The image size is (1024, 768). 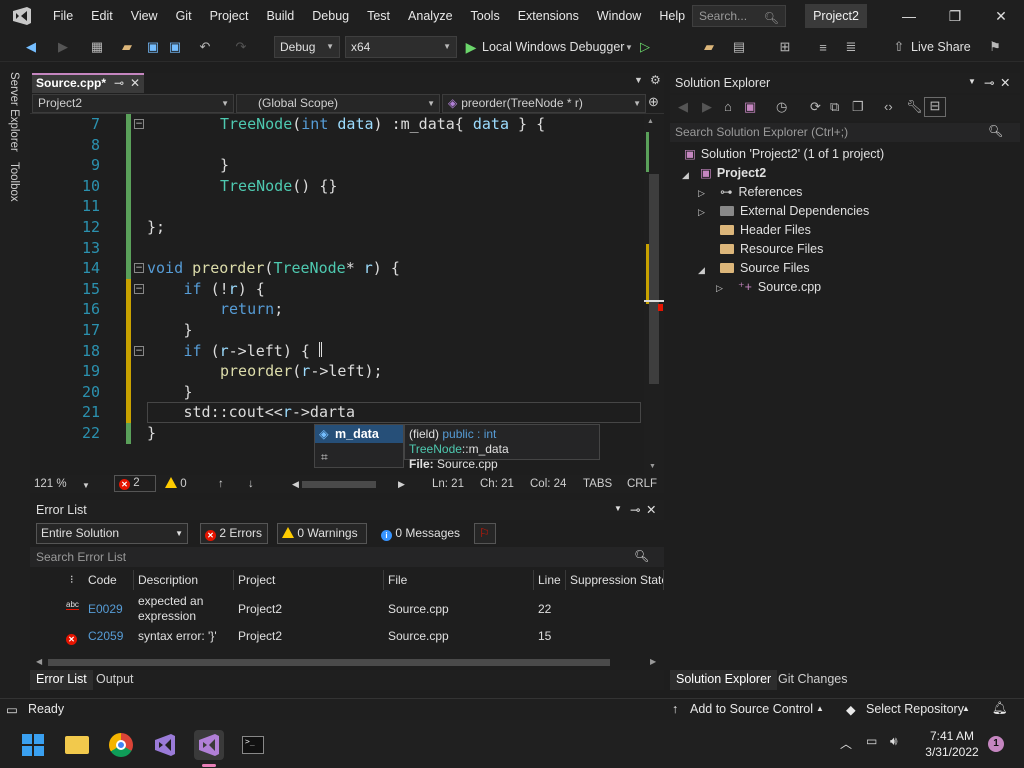 What do you see at coordinates (309, 580) in the screenshot?
I see `column-header-project: Project` at bounding box center [309, 580].